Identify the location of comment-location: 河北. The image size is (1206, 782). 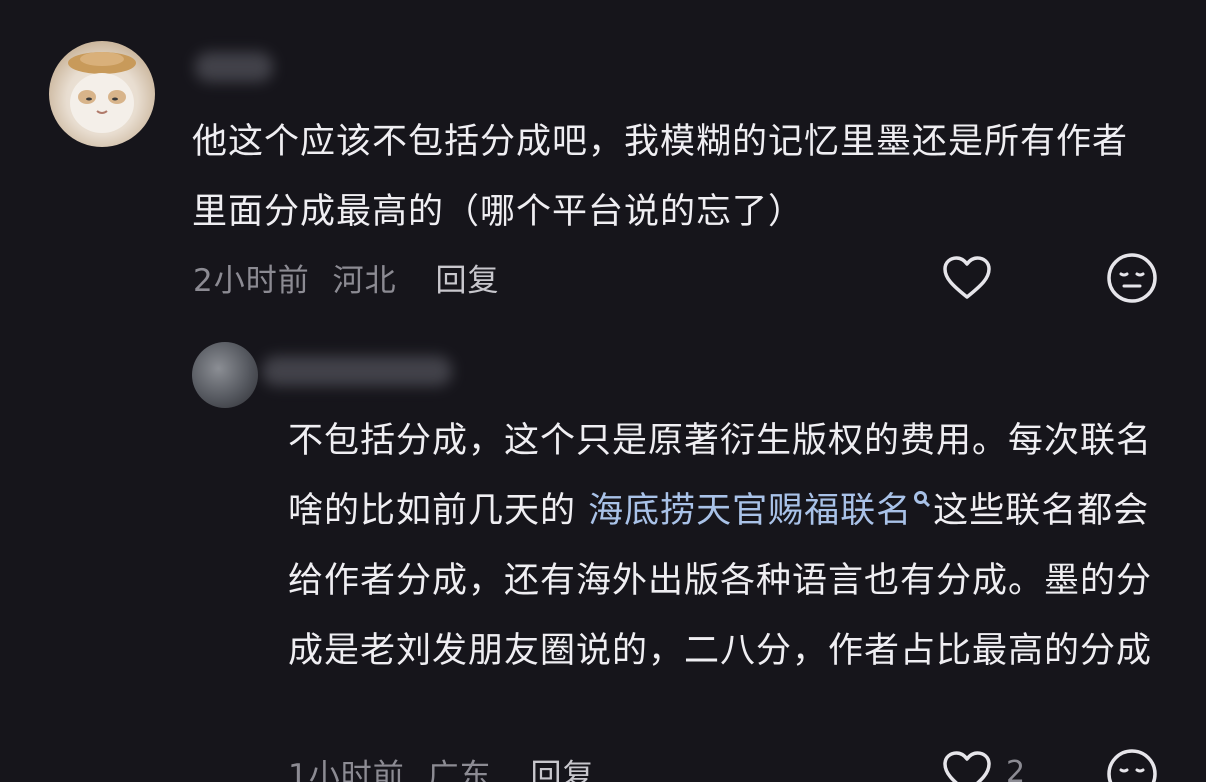
(364, 281).